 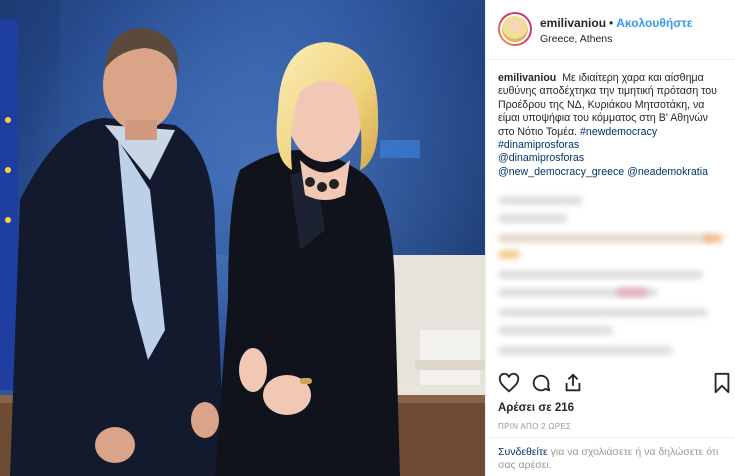 I want to click on blurred-comments, so click(x=612, y=277).